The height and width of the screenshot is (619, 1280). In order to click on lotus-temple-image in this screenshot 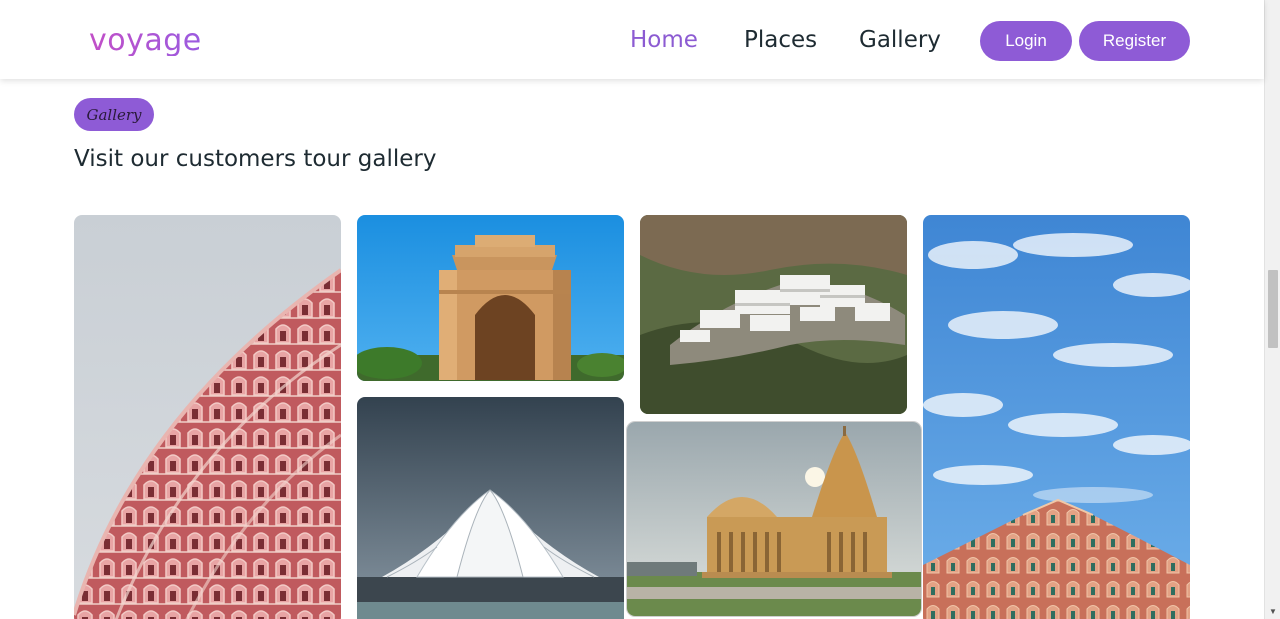, I will do `click(490, 508)`.